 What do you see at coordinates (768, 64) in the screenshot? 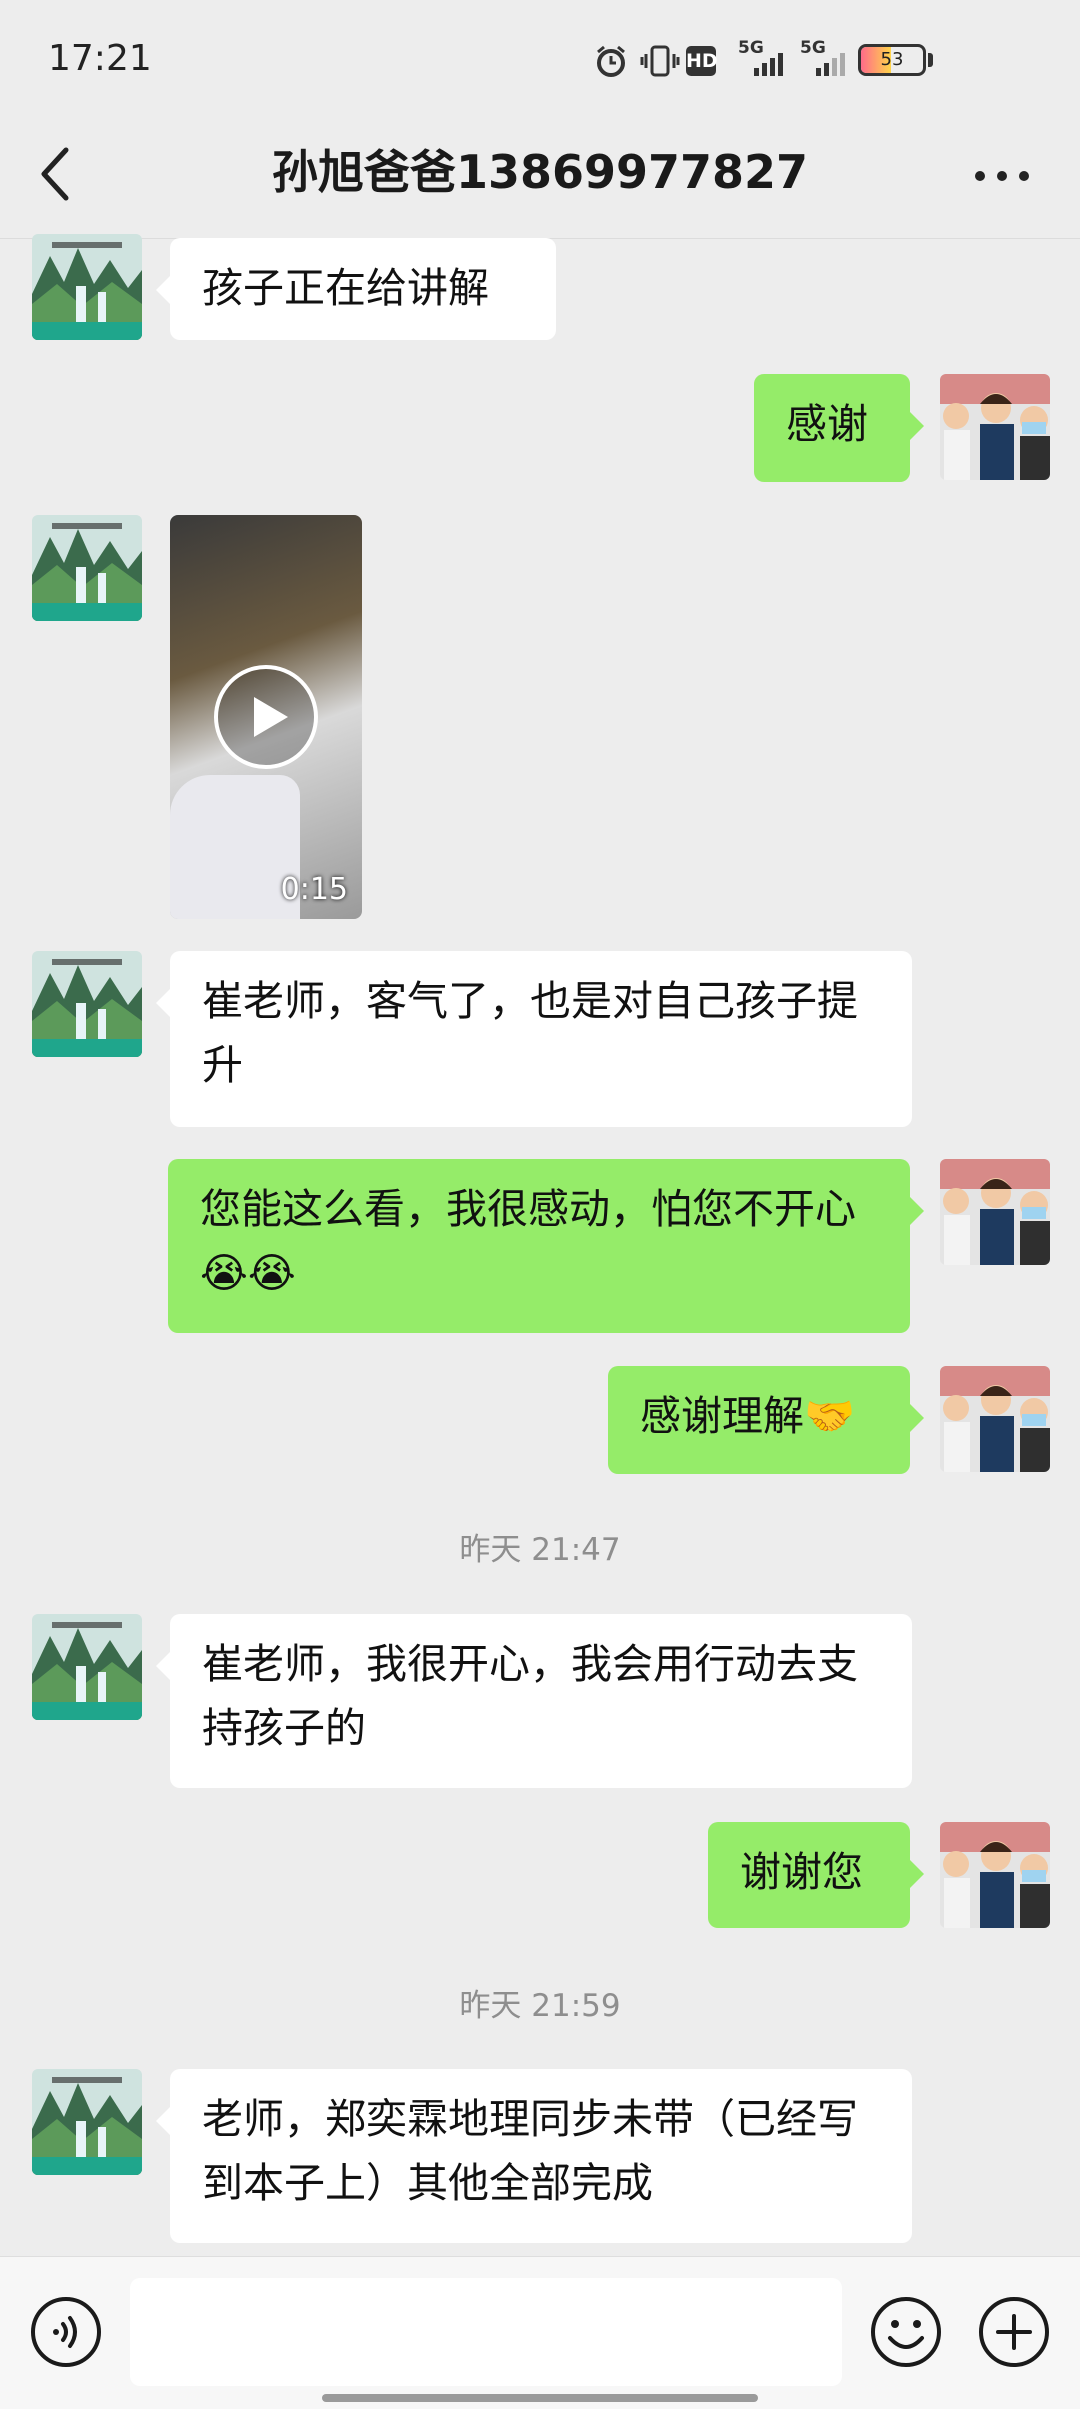
I see `signal-5g-icon` at bounding box center [768, 64].